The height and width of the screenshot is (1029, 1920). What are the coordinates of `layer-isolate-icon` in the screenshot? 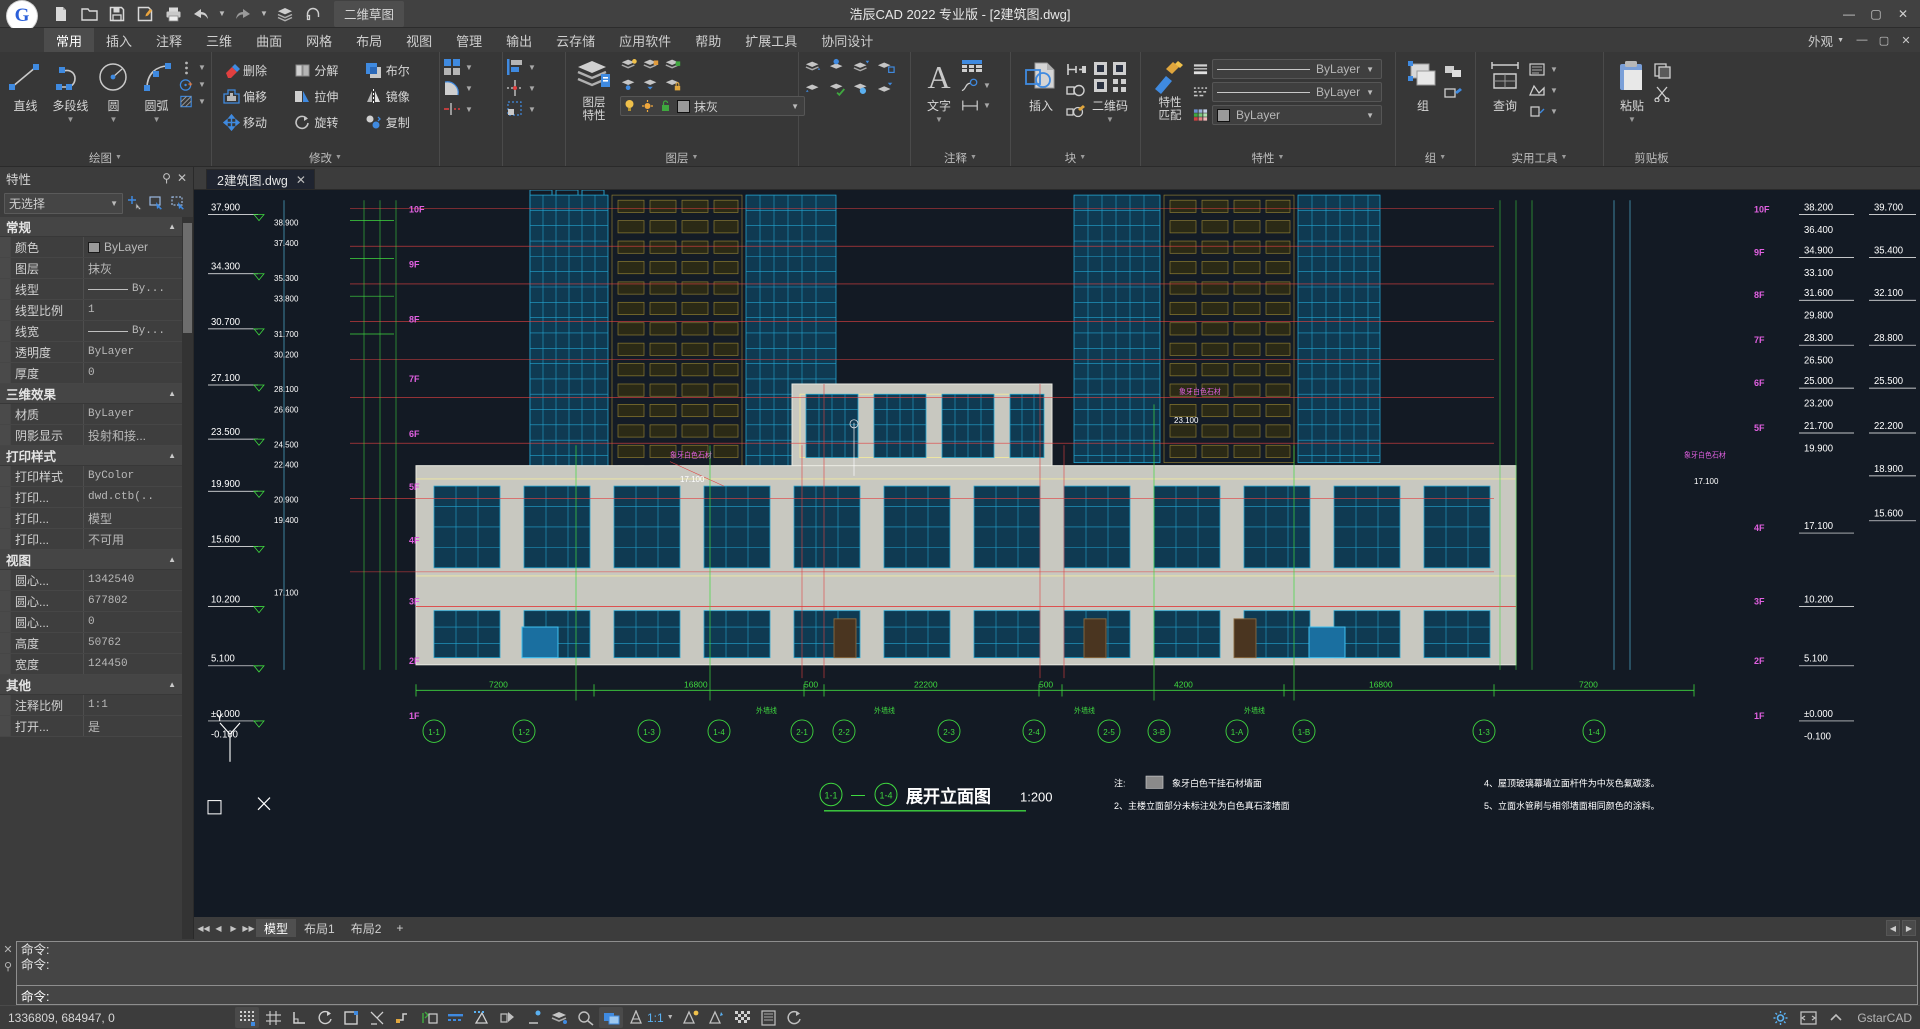 It's located at (629, 65).